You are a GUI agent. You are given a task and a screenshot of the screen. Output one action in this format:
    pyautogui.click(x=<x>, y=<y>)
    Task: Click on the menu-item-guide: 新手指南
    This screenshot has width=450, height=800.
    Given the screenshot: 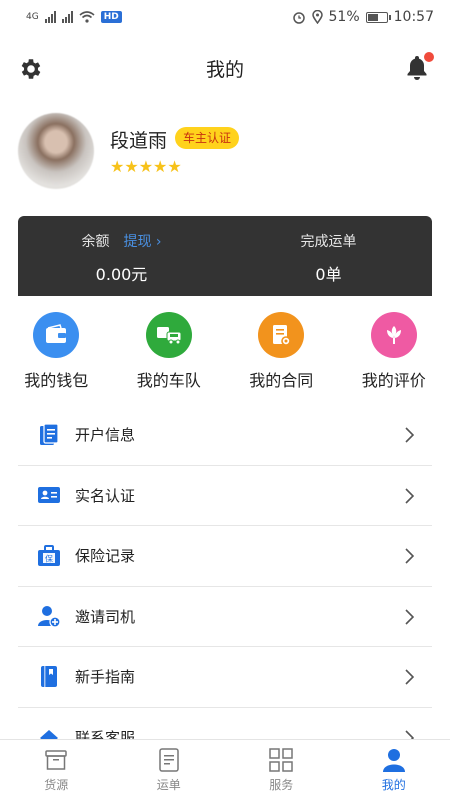 What is the action you would take?
    pyautogui.click(x=225, y=677)
    